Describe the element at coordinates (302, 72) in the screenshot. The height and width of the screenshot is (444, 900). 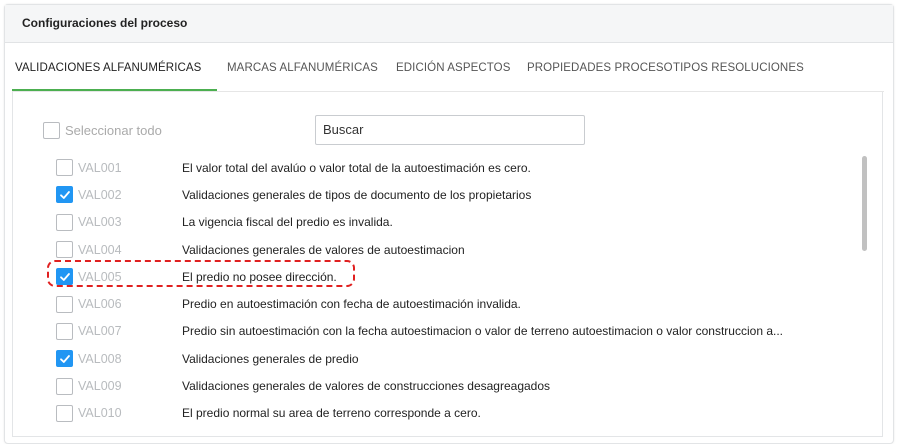
I see `tab-marcas-alfanumericas: MARCAS ALFANUMÉRICAS` at that location.